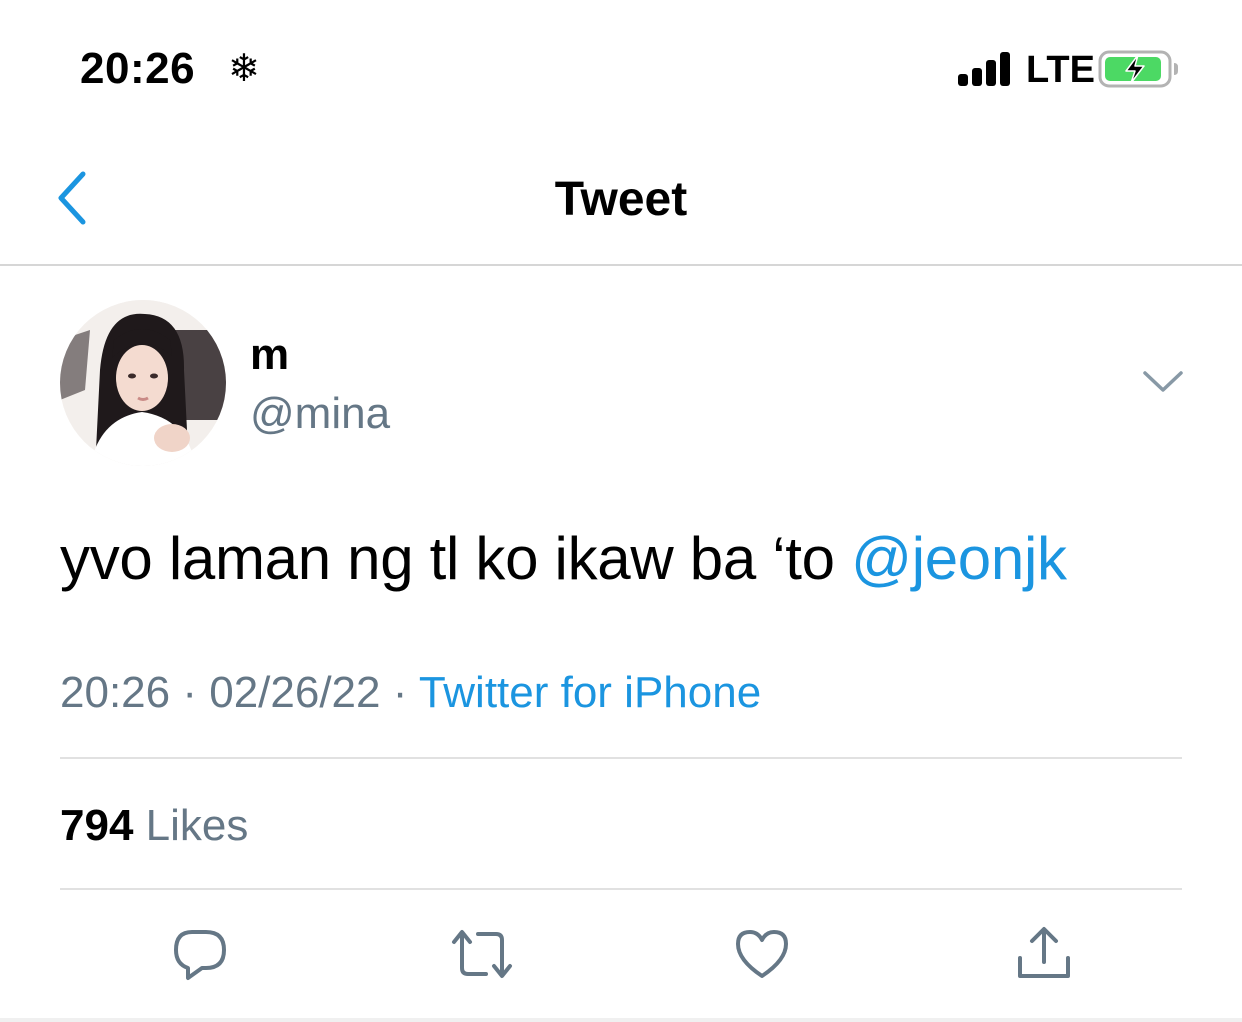  I want to click on bottom-divider, so click(621, 1020).